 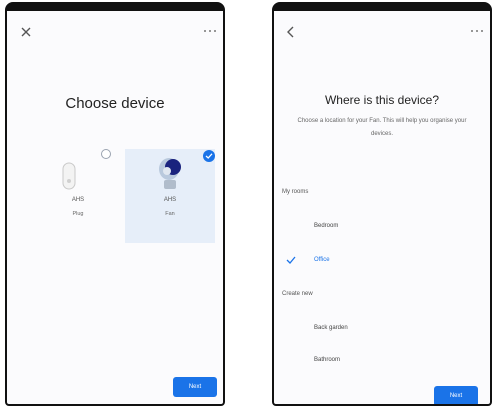 I want to click on room-item-back-garden: Back garden, so click(x=331, y=328).